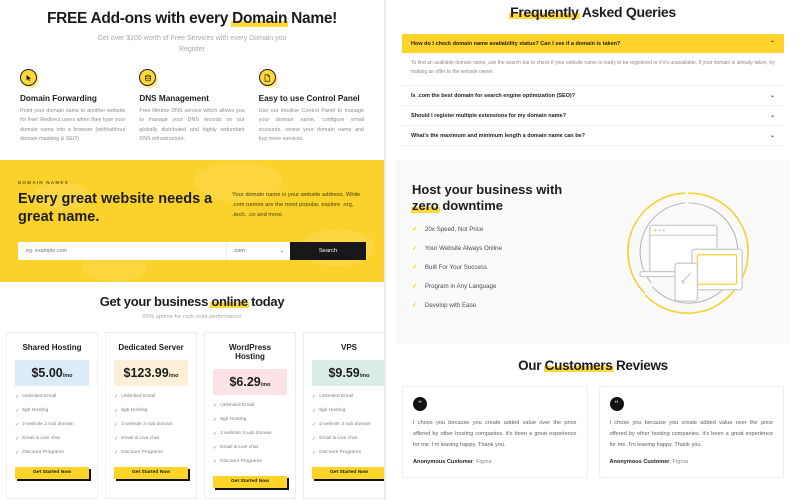  Describe the element at coordinates (239, 250) in the screenshot. I see `tld-select-value: .com` at that location.